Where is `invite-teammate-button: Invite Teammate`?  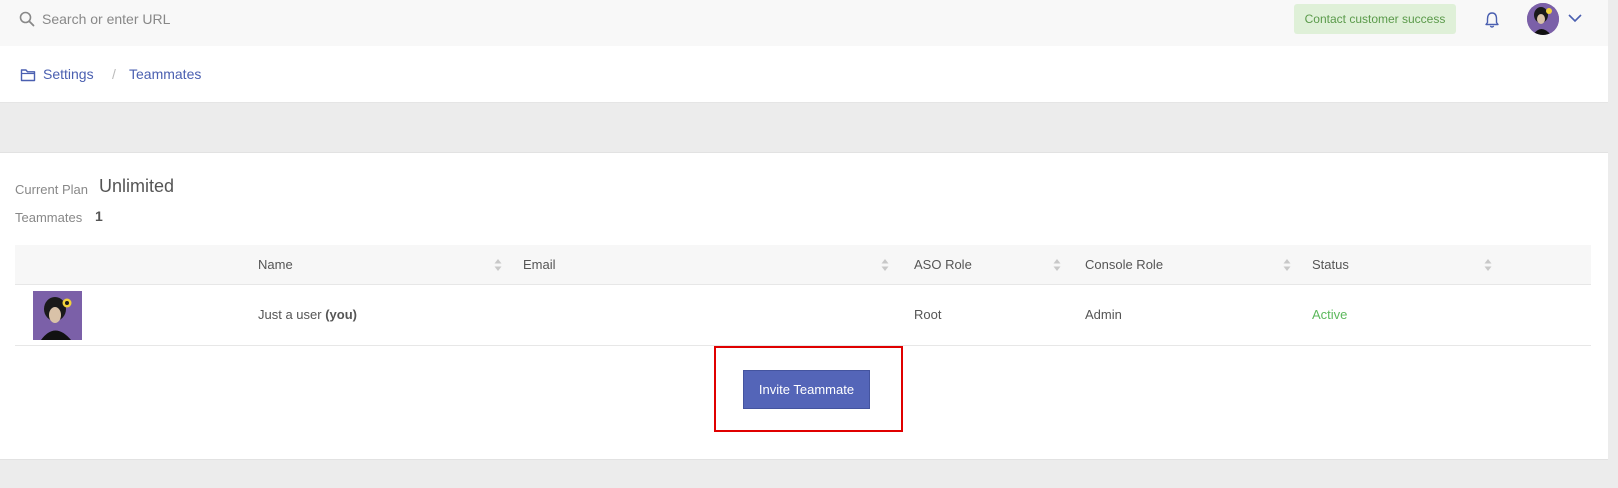 invite-teammate-button: Invite Teammate is located at coordinates (806, 389).